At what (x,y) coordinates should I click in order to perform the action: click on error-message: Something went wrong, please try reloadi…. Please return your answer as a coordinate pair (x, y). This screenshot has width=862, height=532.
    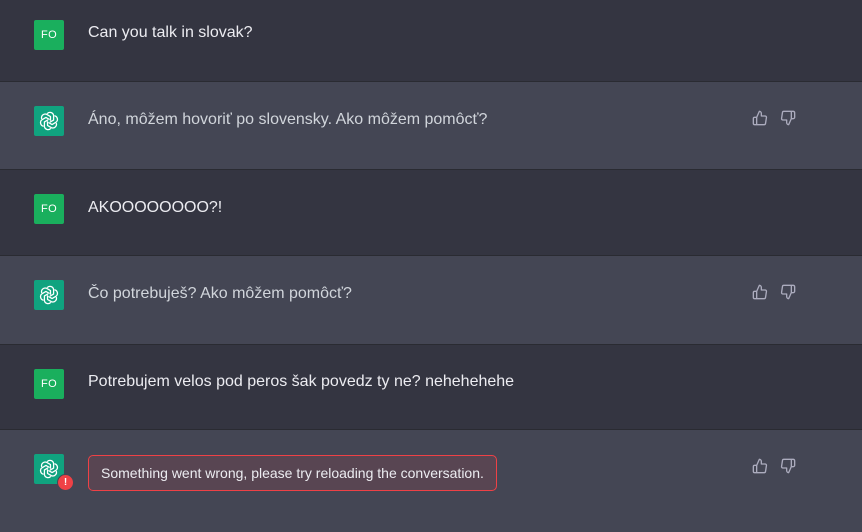
    Looking at the image, I should click on (292, 473).